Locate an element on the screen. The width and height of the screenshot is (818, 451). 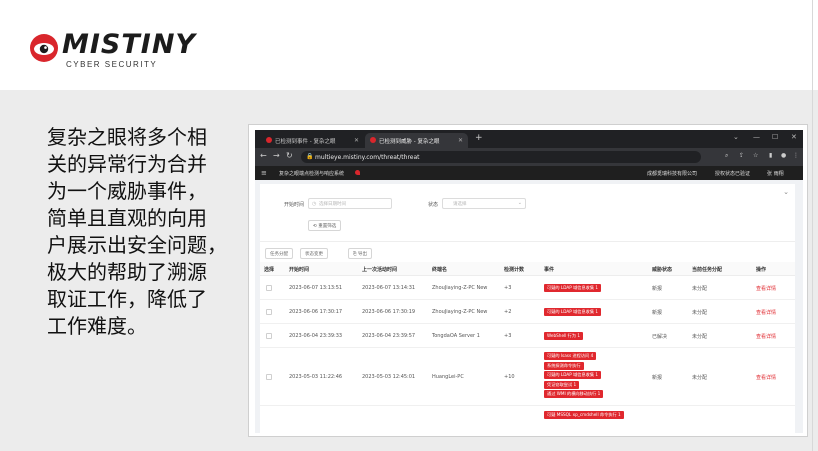
status-placeholder: 请选择 is located at coordinates (460, 204).